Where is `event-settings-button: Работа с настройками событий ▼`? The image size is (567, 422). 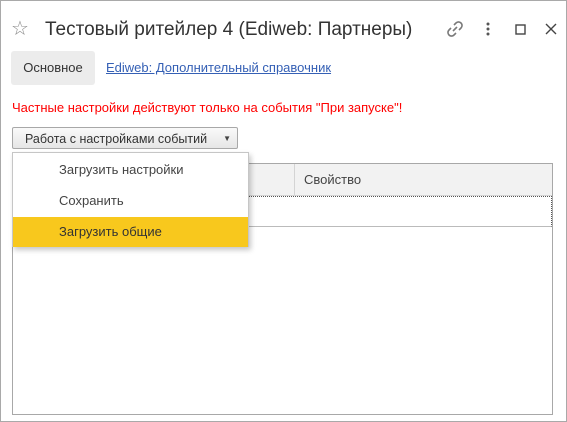 event-settings-button: Работа с настройками событий ▼ is located at coordinates (125, 138).